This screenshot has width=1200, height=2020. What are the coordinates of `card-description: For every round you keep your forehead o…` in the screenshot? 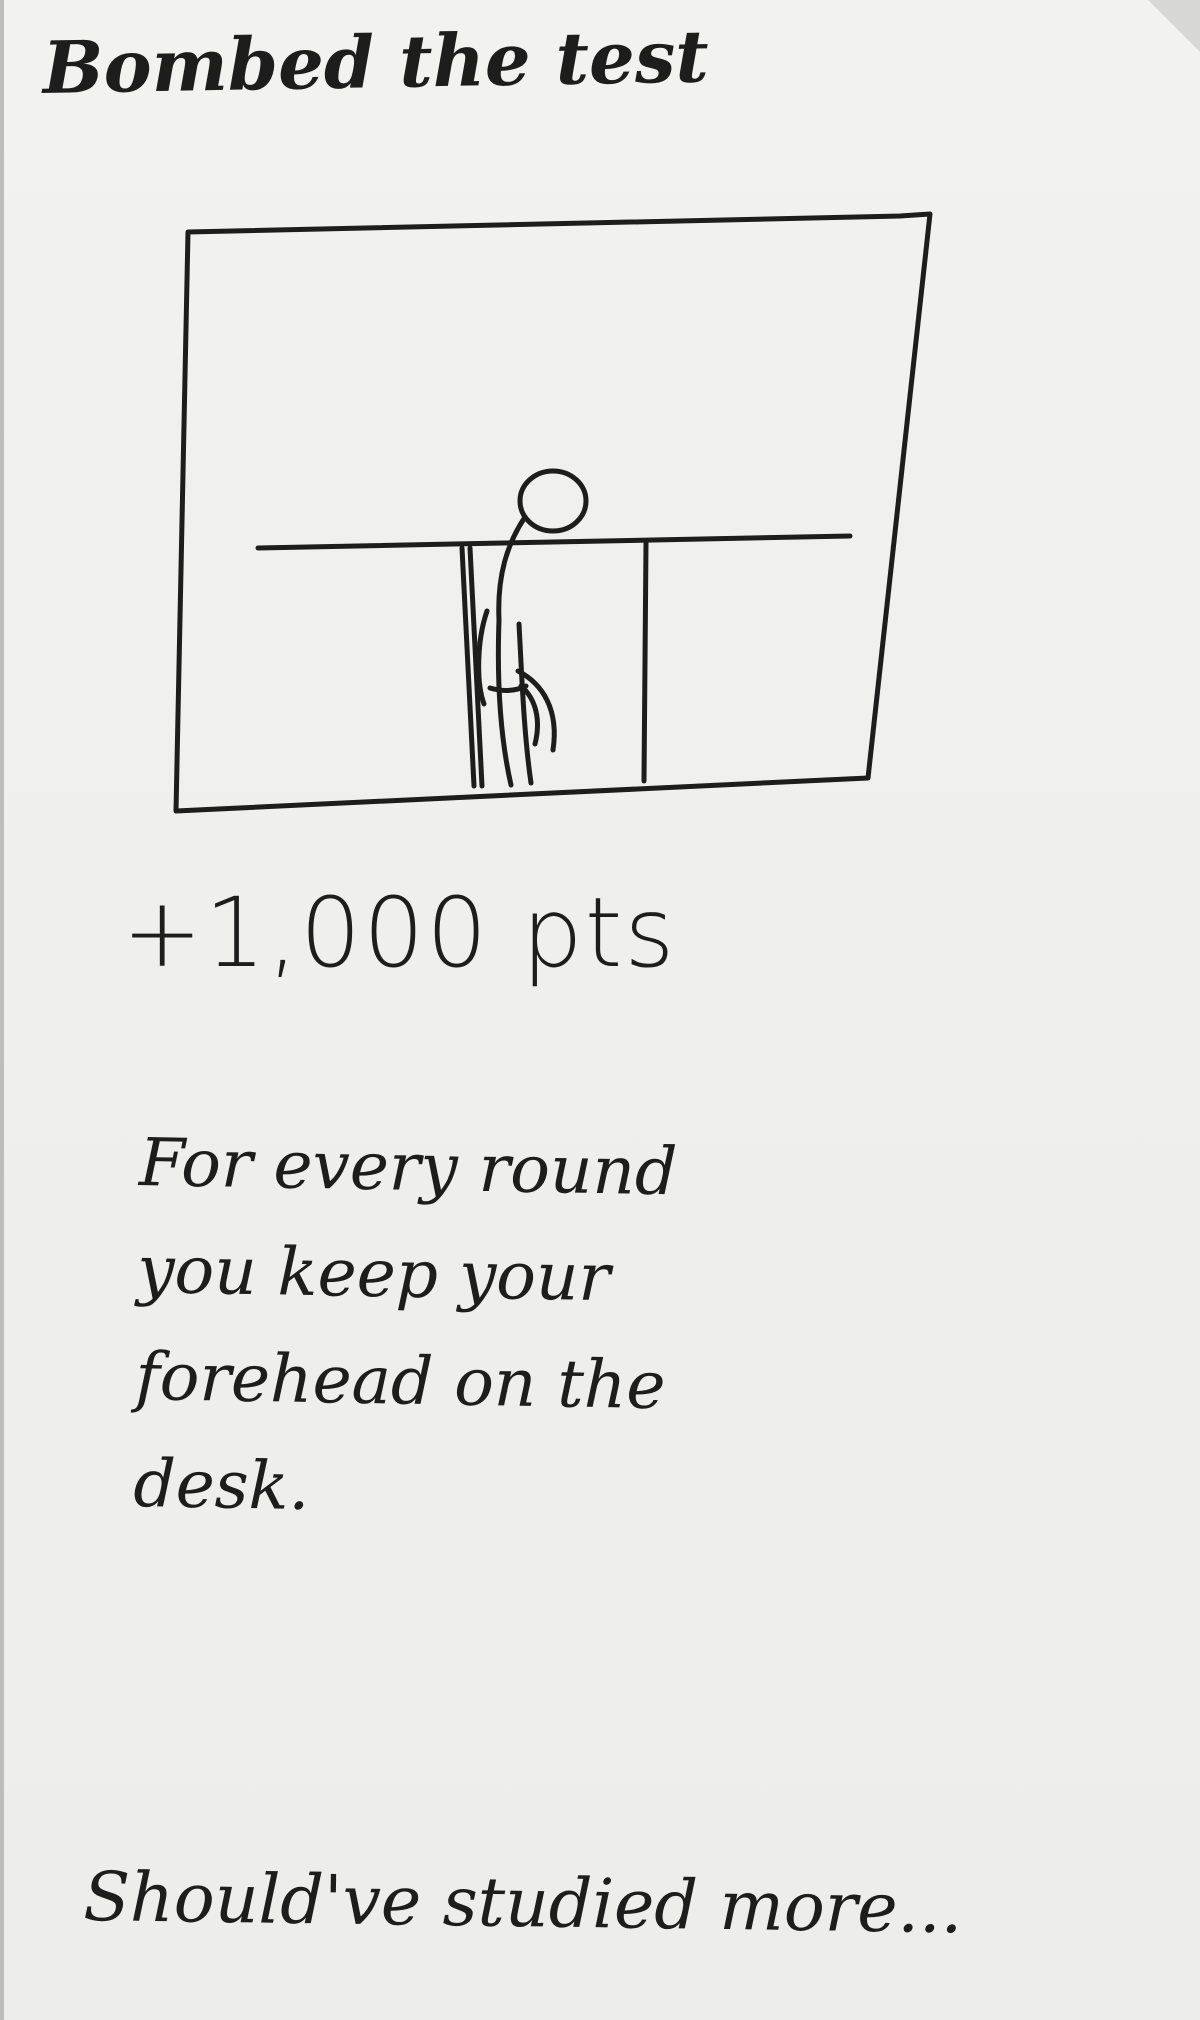 It's located at (405, 1324).